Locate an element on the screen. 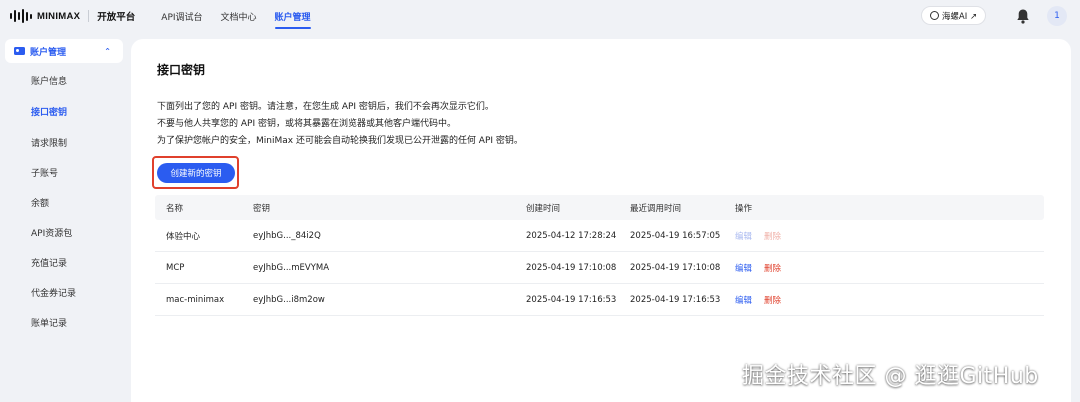  header-name: 名称 is located at coordinates (175, 208).